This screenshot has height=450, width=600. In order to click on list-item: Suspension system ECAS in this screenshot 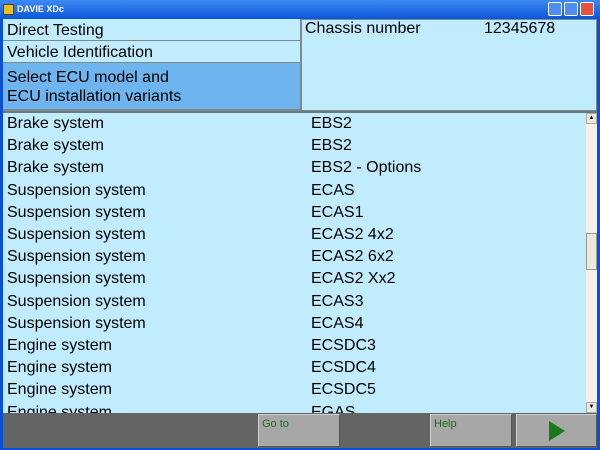, I will do `click(295, 191)`.